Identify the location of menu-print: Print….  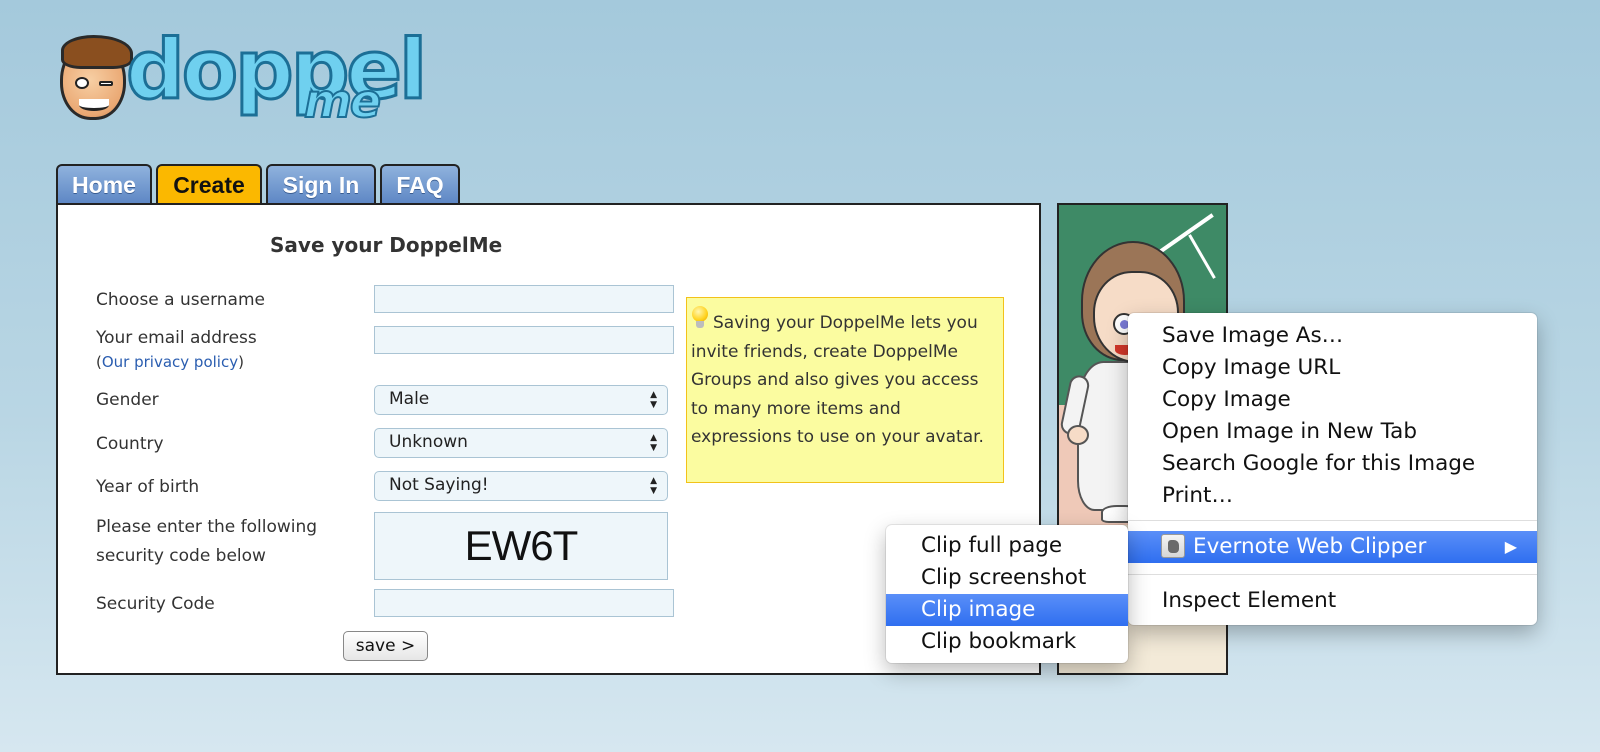
(1332, 496).